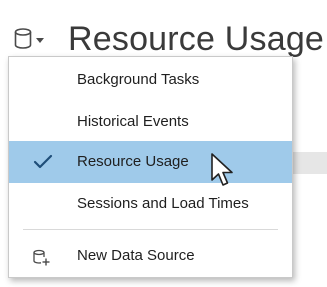 The width and height of the screenshot is (327, 287). What do you see at coordinates (196, 39) in the screenshot?
I see `page-title: Resource Usage` at bounding box center [196, 39].